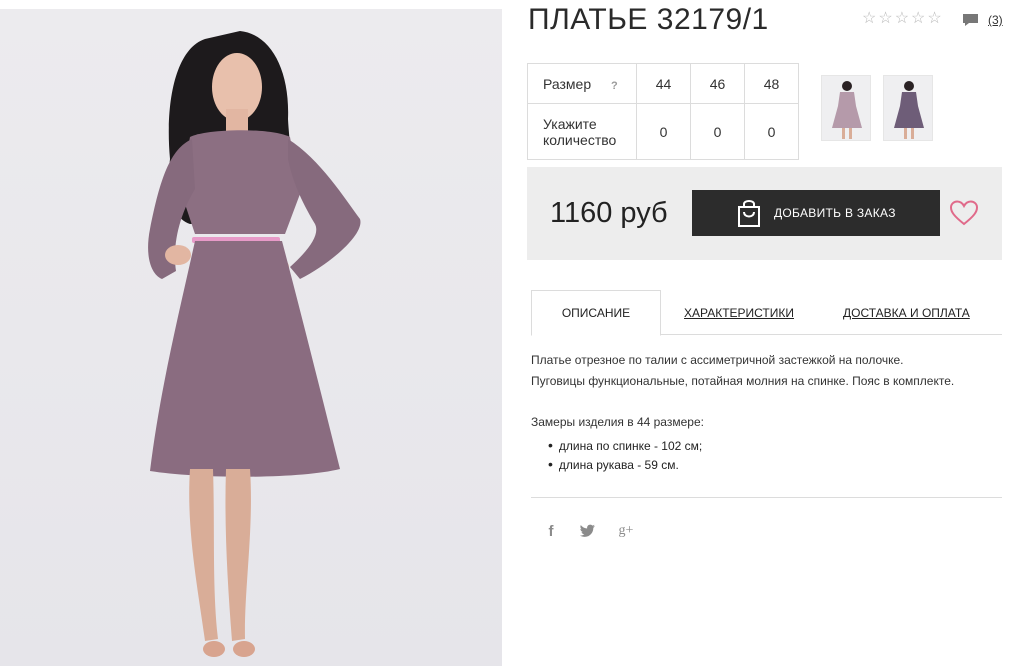 The image size is (1021, 666). What do you see at coordinates (749, 213) in the screenshot?
I see `shopping-bag-icon` at bounding box center [749, 213].